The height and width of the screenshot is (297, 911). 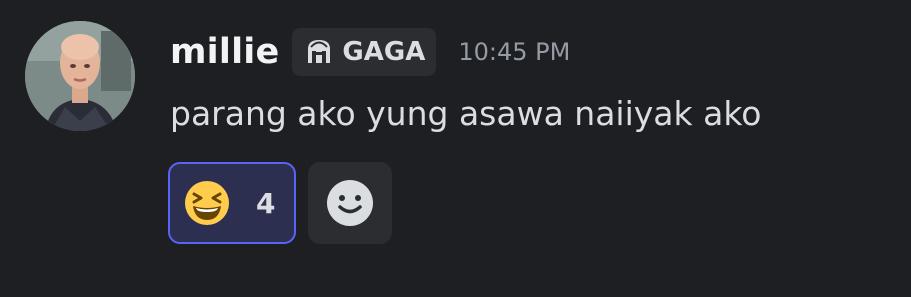 What do you see at coordinates (224, 52) in the screenshot?
I see `username: millie` at bounding box center [224, 52].